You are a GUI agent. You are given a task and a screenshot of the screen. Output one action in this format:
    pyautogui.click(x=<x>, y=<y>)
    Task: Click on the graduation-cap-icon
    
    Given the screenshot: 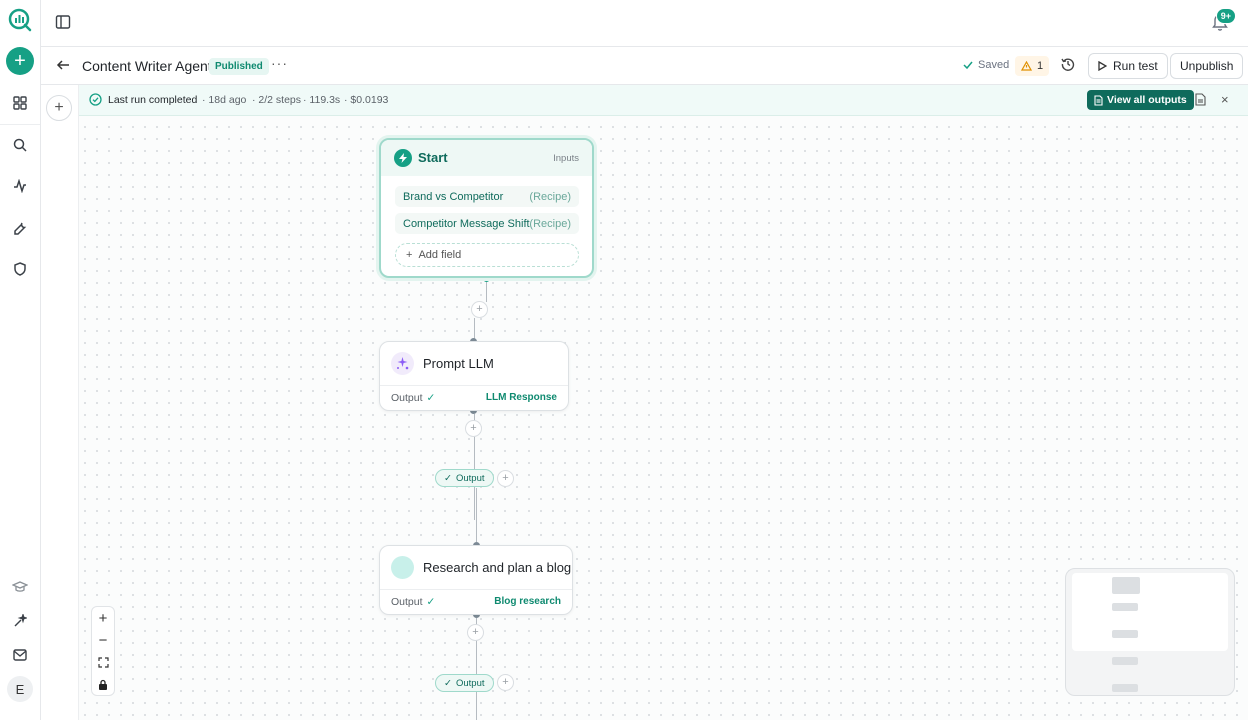 What is the action you would take?
    pyautogui.click(x=20, y=587)
    